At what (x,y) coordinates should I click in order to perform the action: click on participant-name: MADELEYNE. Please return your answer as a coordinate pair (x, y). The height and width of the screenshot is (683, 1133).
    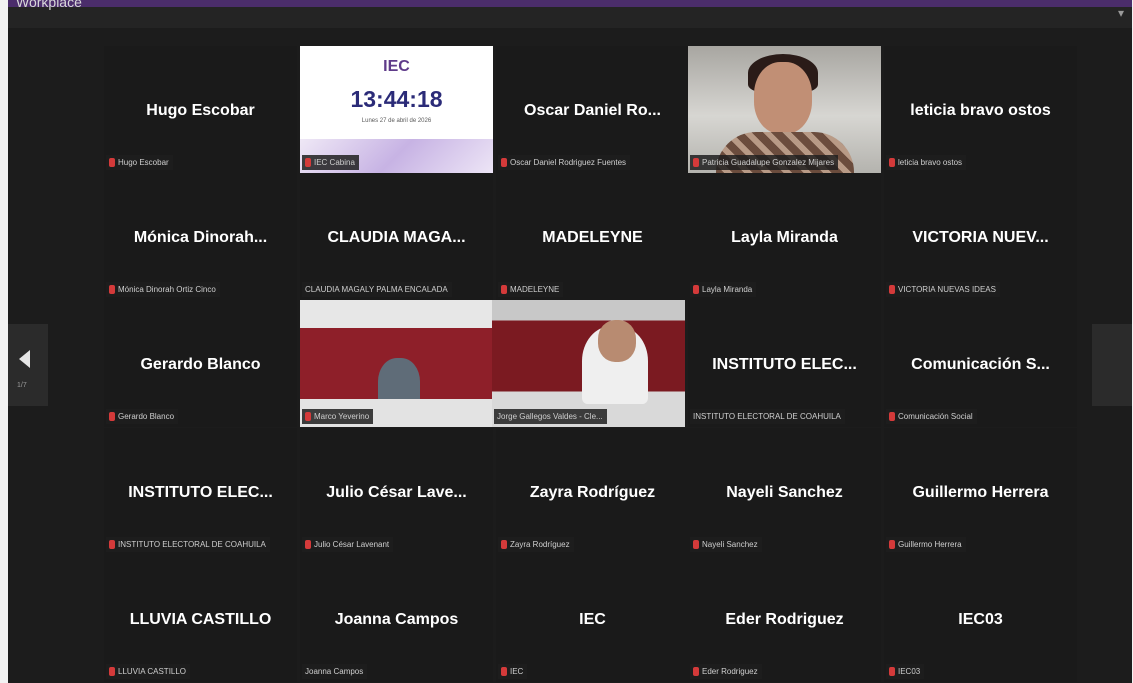
    Looking at the image, I should click on (592, 237).